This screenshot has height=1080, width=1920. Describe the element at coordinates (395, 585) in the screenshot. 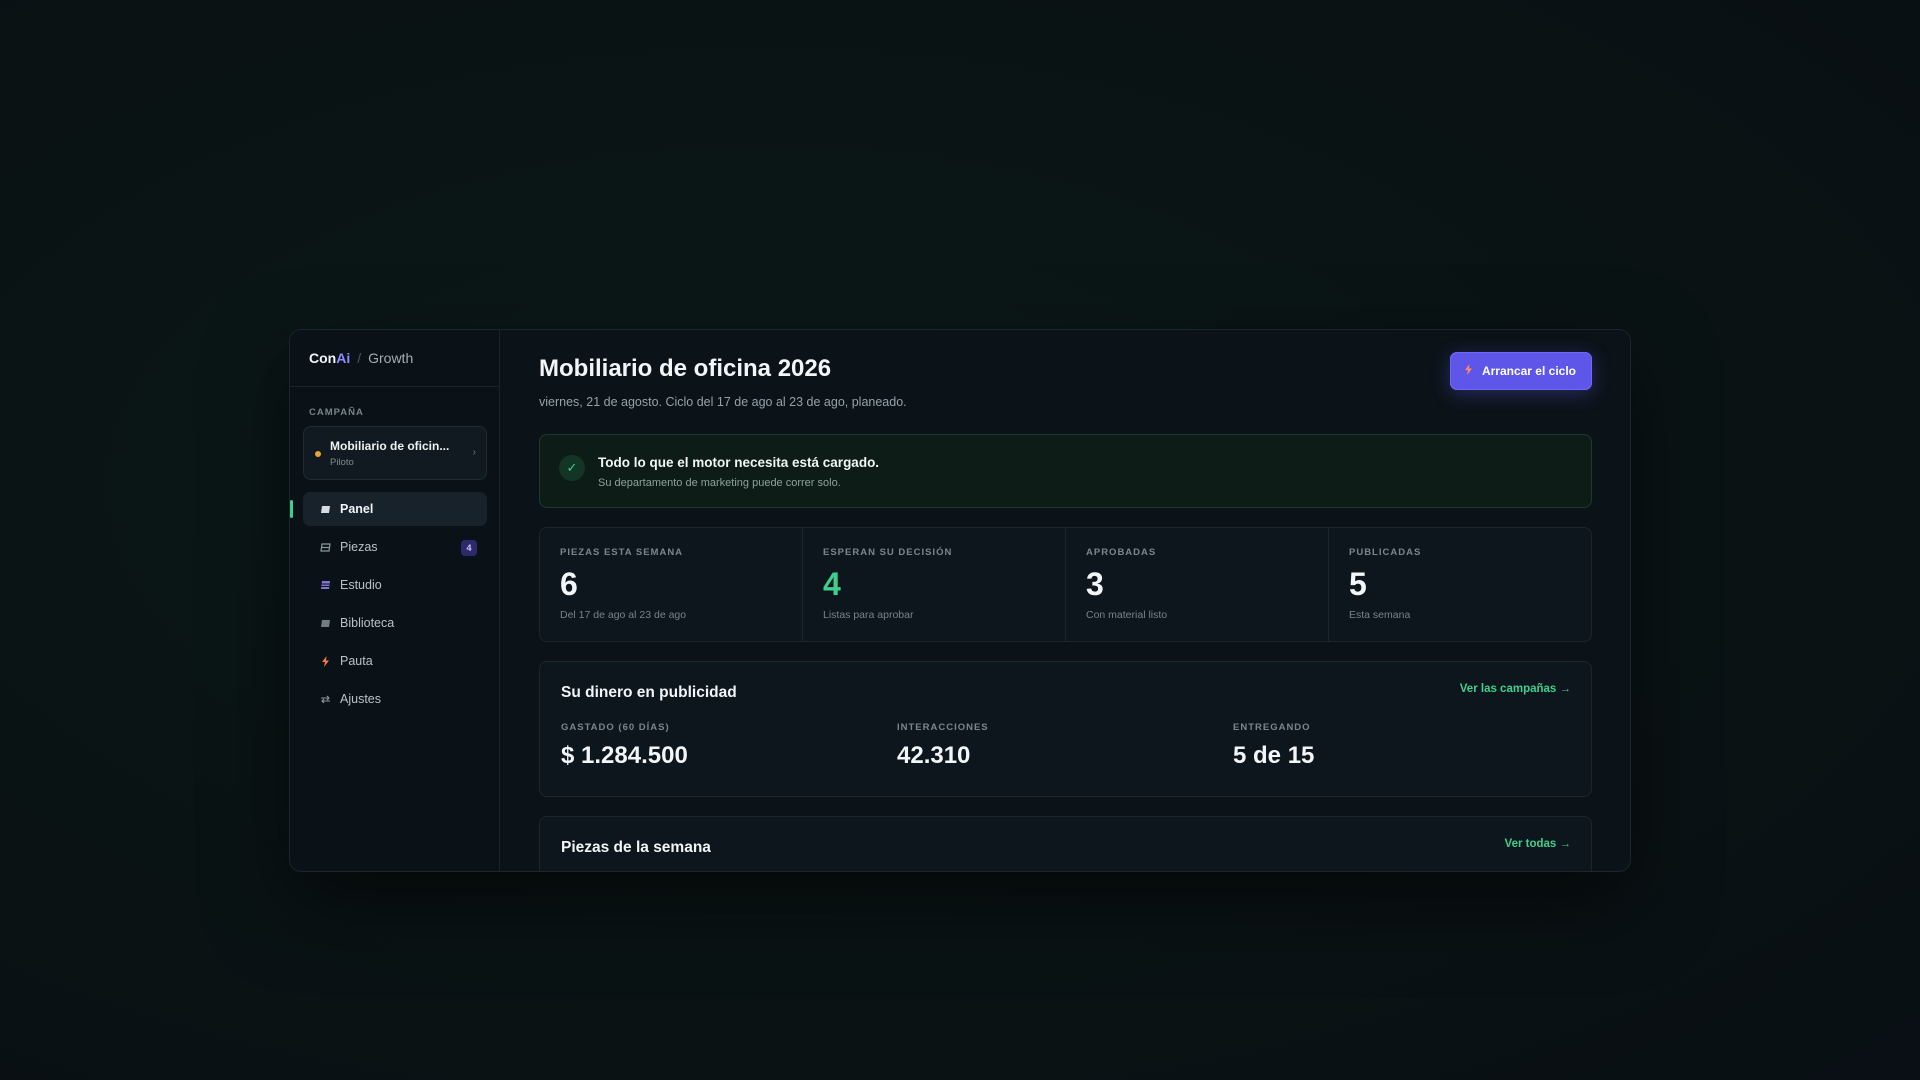

I see `sidebar-item-estudio: Estudio` at that location.